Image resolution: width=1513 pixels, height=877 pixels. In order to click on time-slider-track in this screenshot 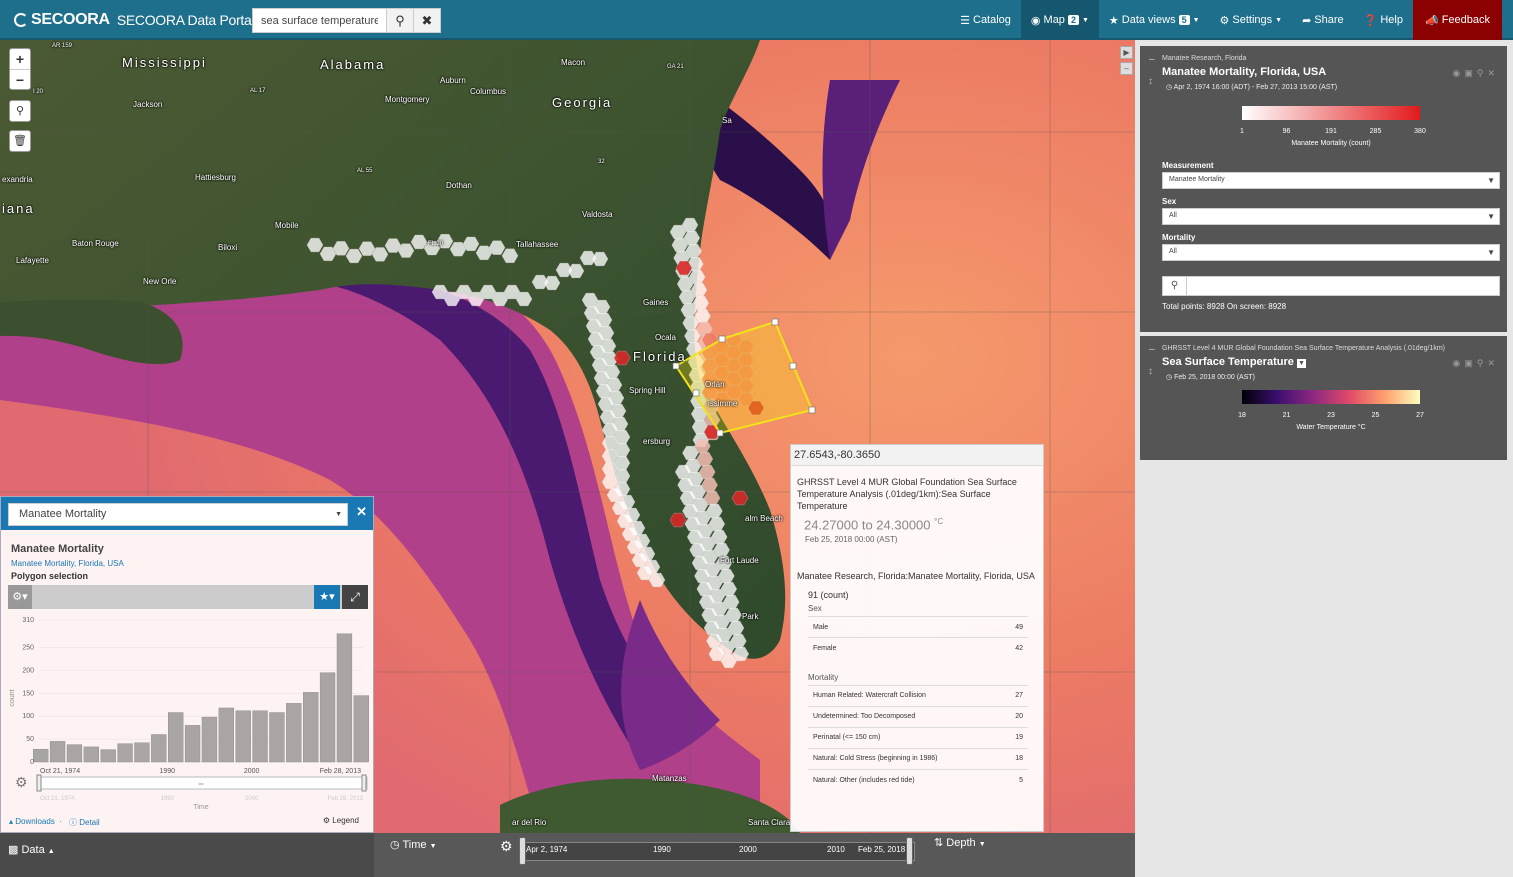, I will do `click(717, 851)`.